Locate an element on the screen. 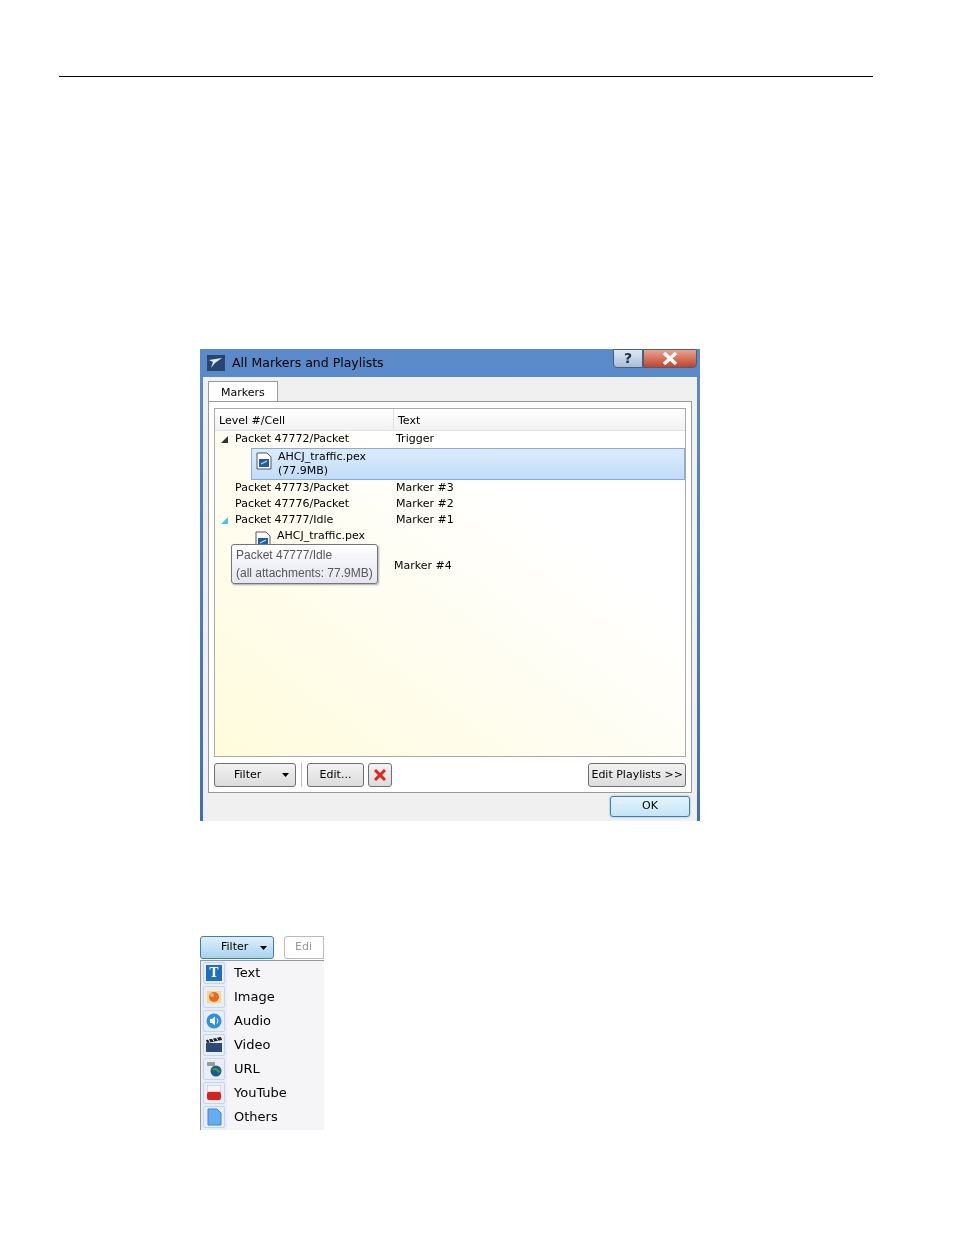 This screenshot has width=954, height=1235. text-icon: T is located at coordinates (214, 973).